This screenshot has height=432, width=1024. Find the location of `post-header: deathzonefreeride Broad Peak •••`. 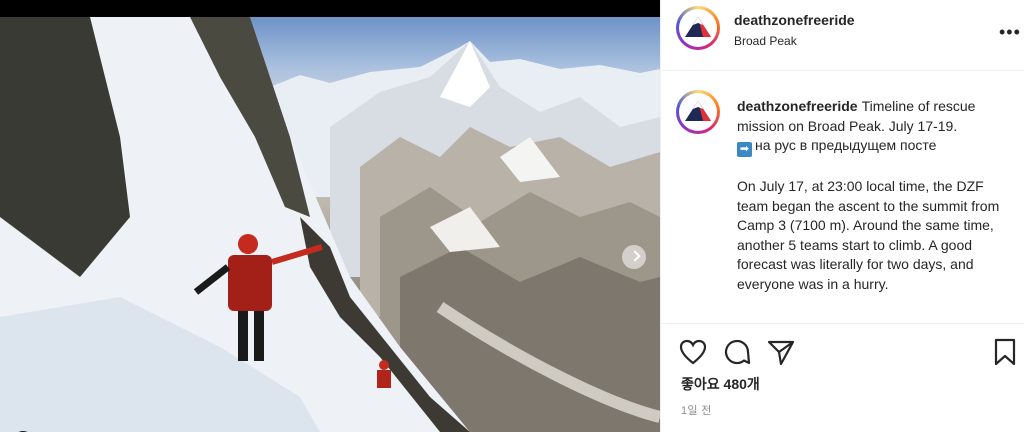

post-header: deathzonefreeride Broad Peak ••• is located at coordinates (842, 35).